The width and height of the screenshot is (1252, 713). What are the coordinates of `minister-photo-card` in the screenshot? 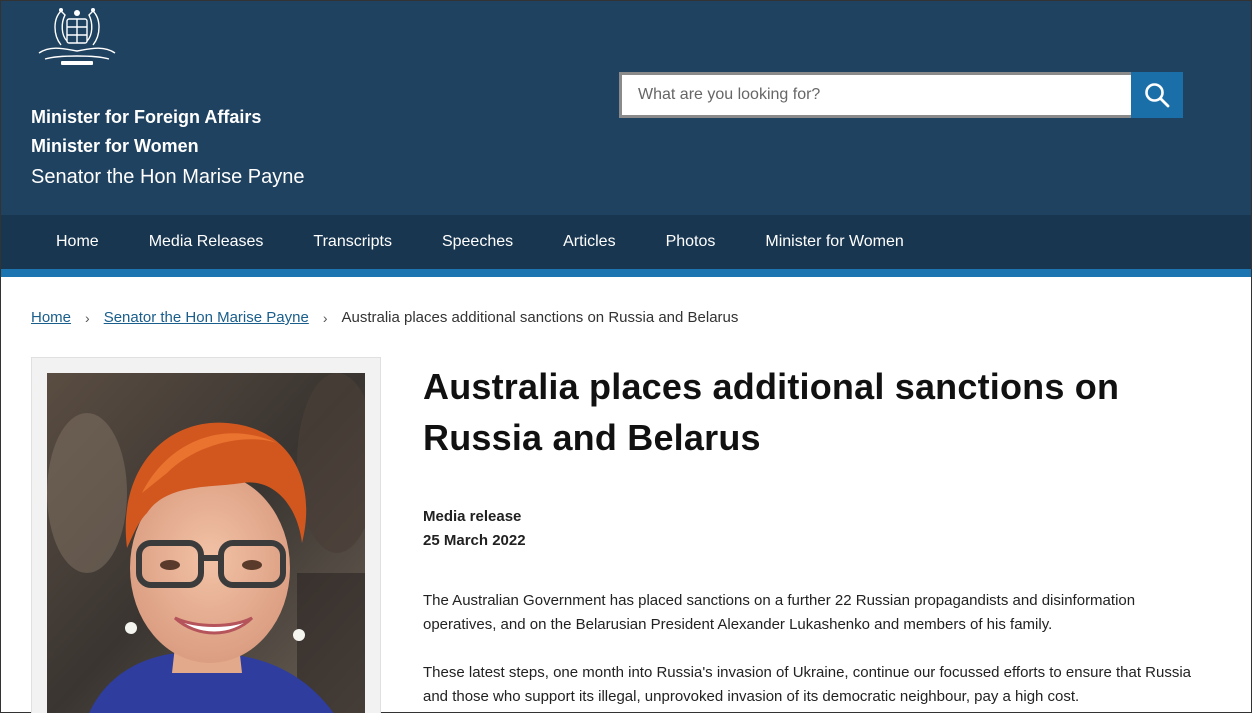 It's located at (206, 535).